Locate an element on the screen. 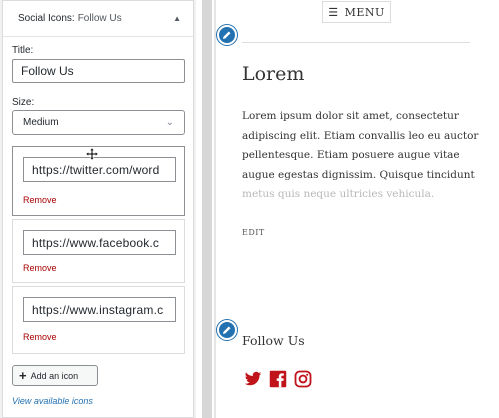  icon-url-input: https://www.instagram.c is located at coordinates (99, 309).